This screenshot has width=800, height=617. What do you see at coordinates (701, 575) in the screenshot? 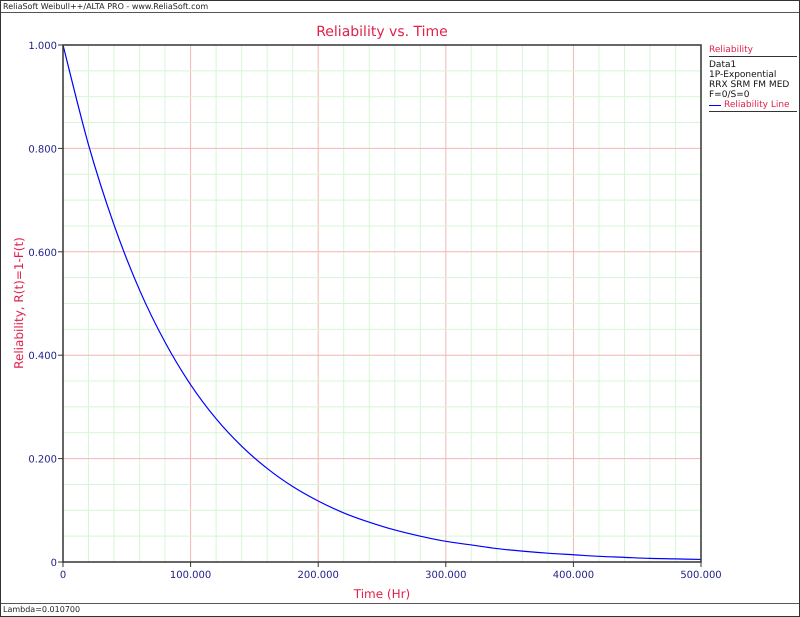
I see `x-tick-label: 500.000` at bounding box center [701, 575].